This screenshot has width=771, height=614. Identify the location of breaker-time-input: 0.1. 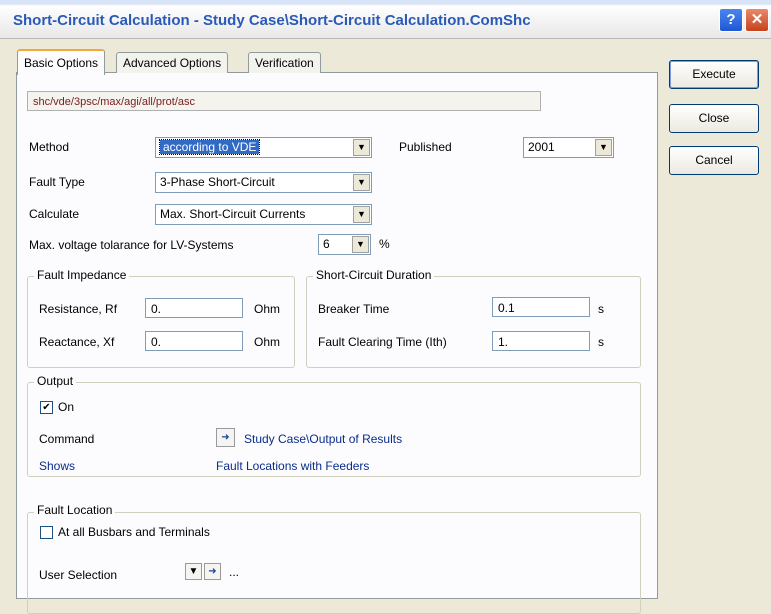
(541, 307).